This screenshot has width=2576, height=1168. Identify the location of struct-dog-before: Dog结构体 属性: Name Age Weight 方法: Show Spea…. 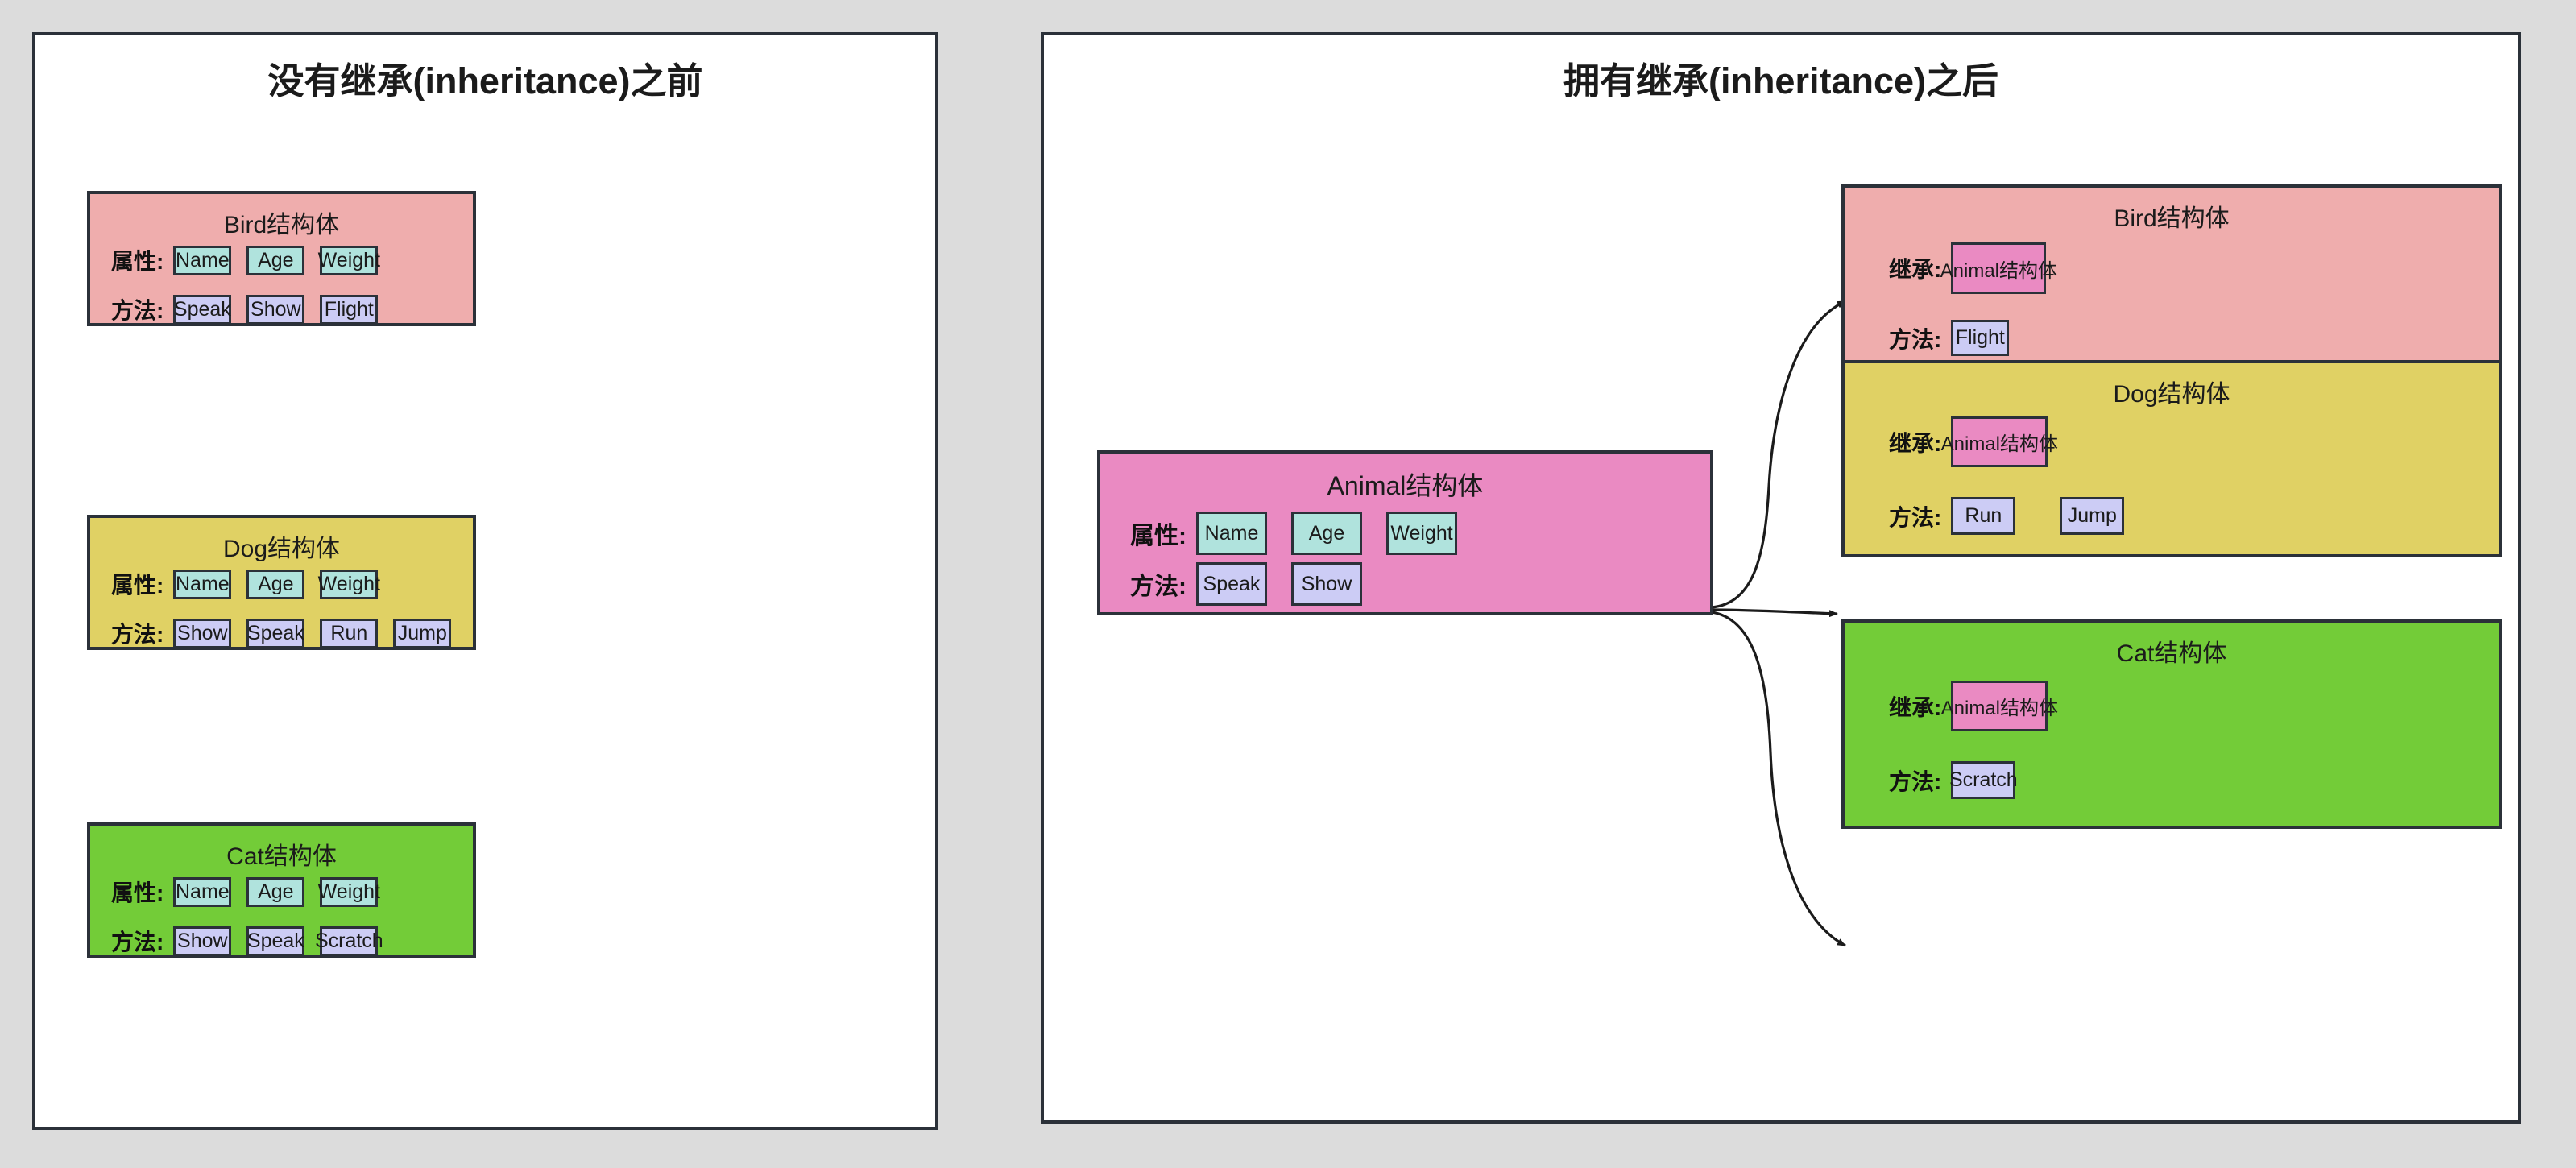
(281, 582).